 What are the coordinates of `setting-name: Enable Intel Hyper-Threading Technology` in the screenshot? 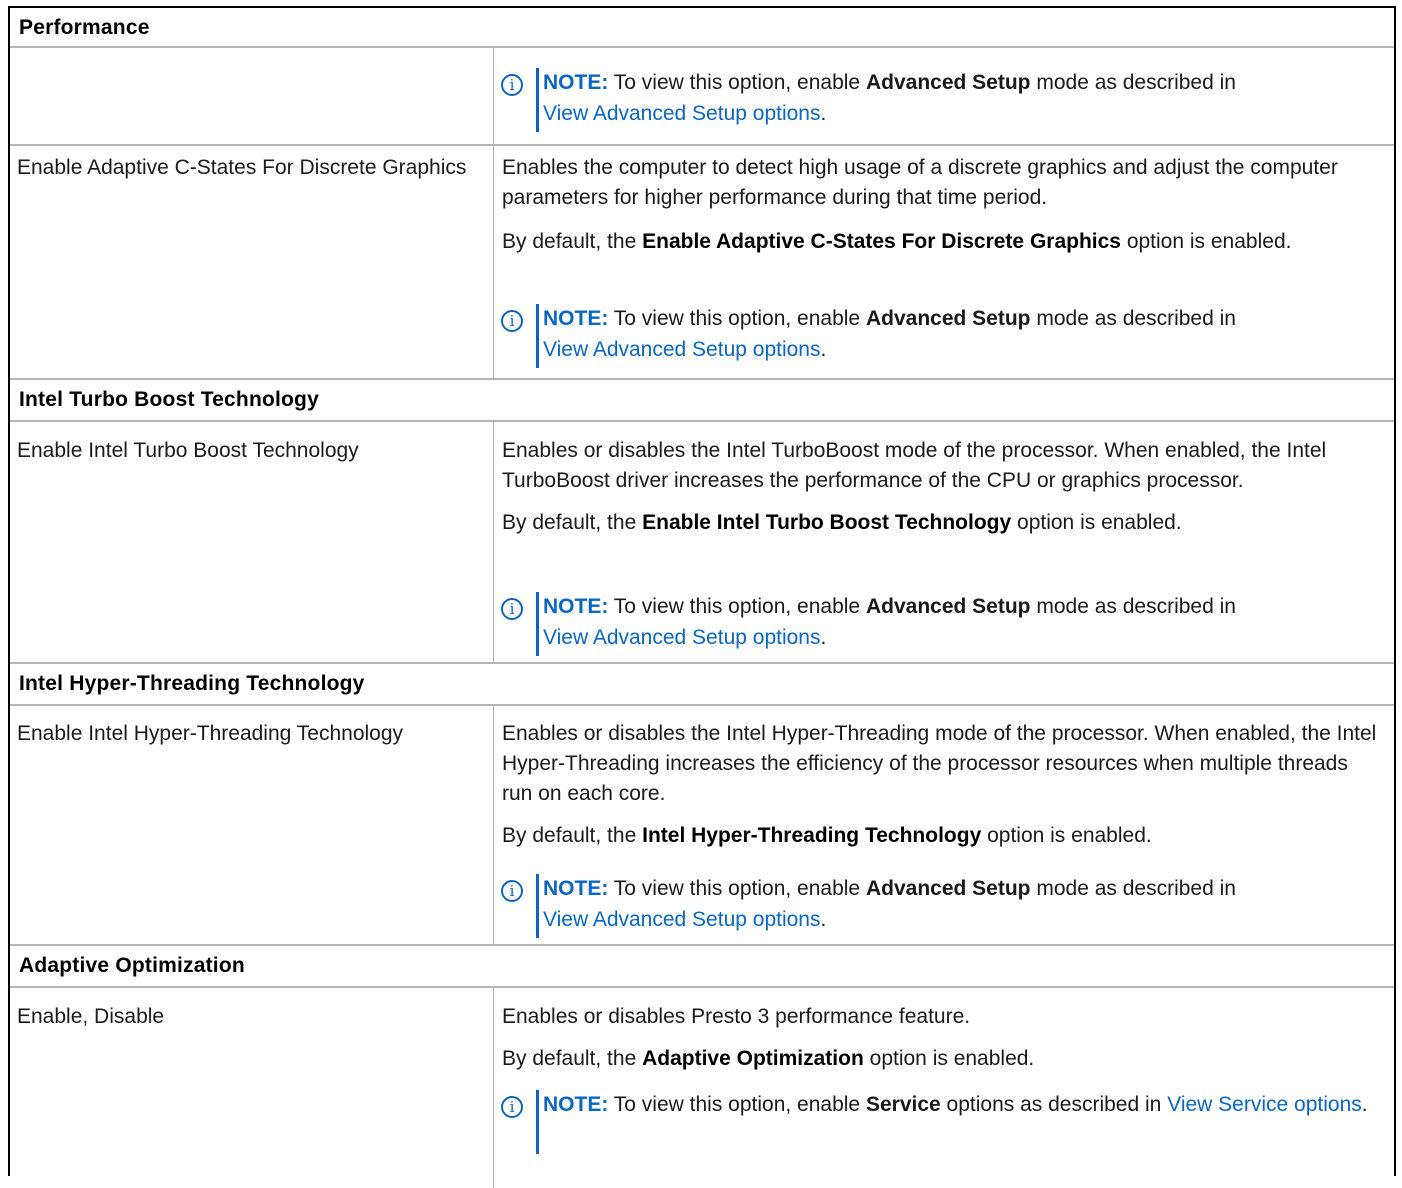 It's located at (210, 733).